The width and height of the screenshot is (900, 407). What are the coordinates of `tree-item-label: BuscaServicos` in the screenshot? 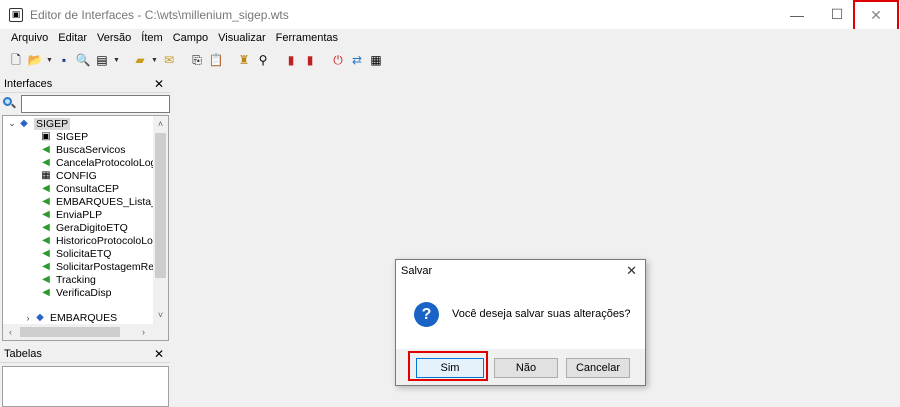 It's located at (91, 149).